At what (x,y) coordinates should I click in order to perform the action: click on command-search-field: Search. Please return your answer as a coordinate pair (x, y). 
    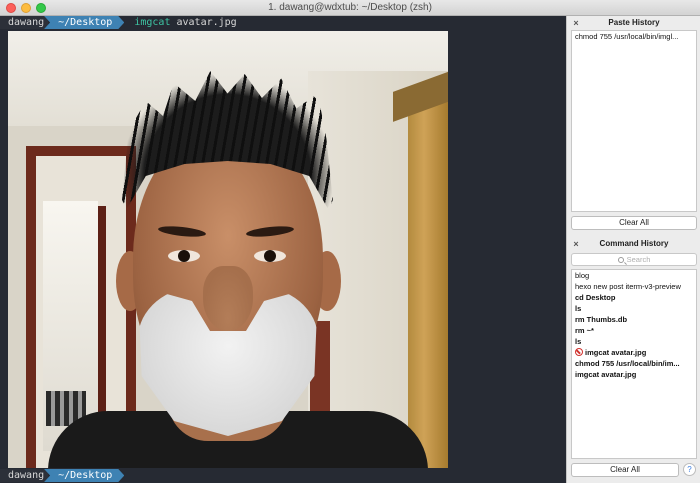
    Looking at the image, I should click on (634, 259).